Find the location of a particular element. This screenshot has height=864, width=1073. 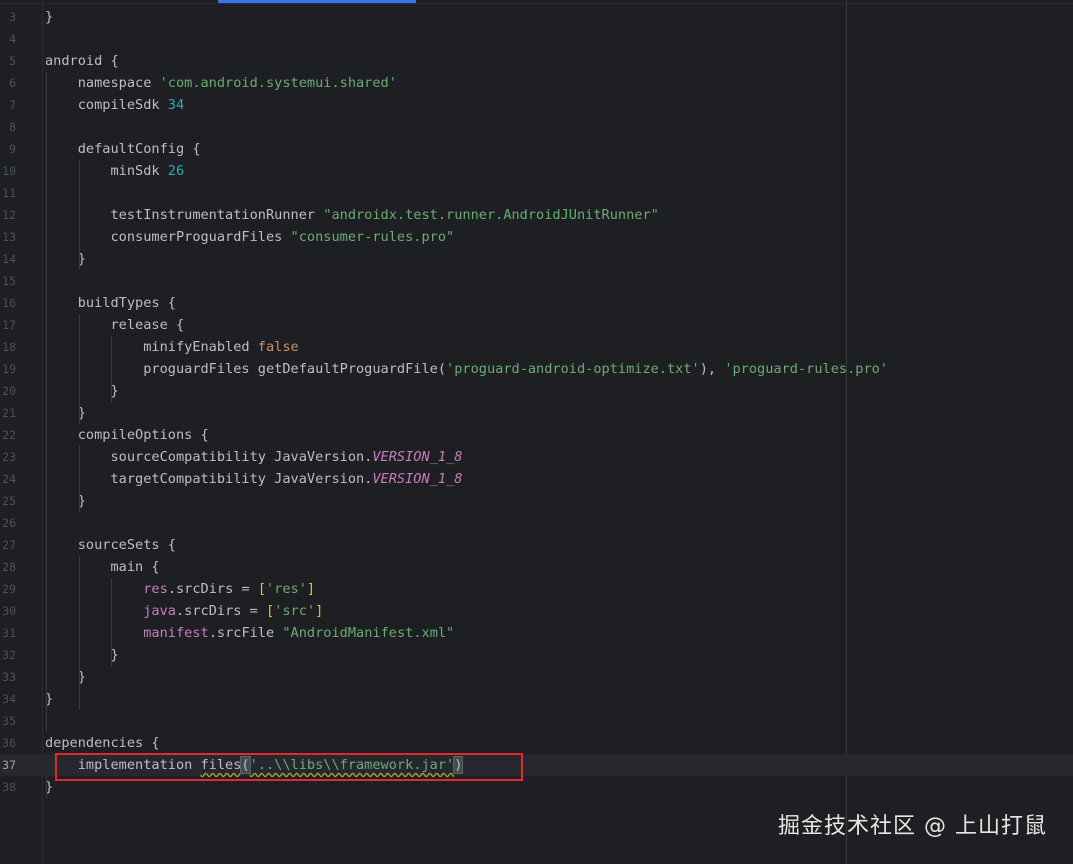

code-line: 9 defaultConfig { is located at coordinates (536, 149).